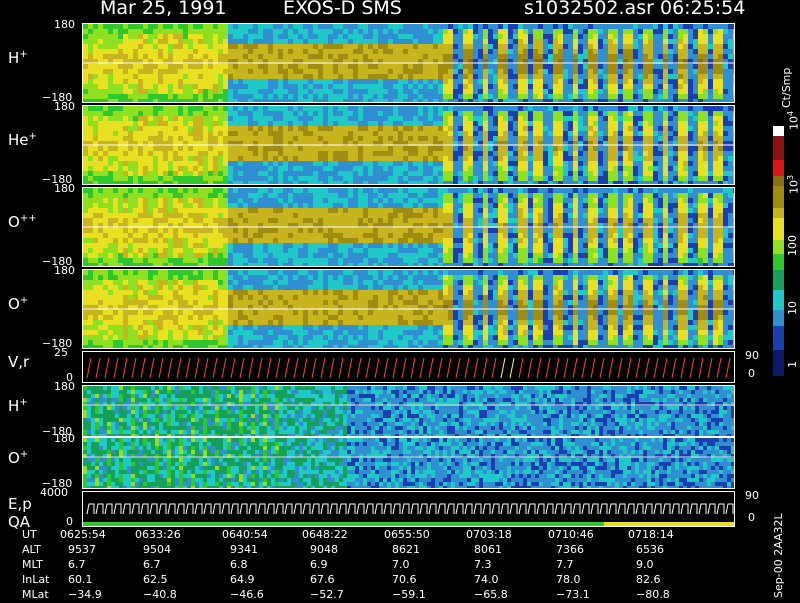 This screenshot has height=603, width=800. I want to click on cb-tick-100: 100, so click(792, 245).